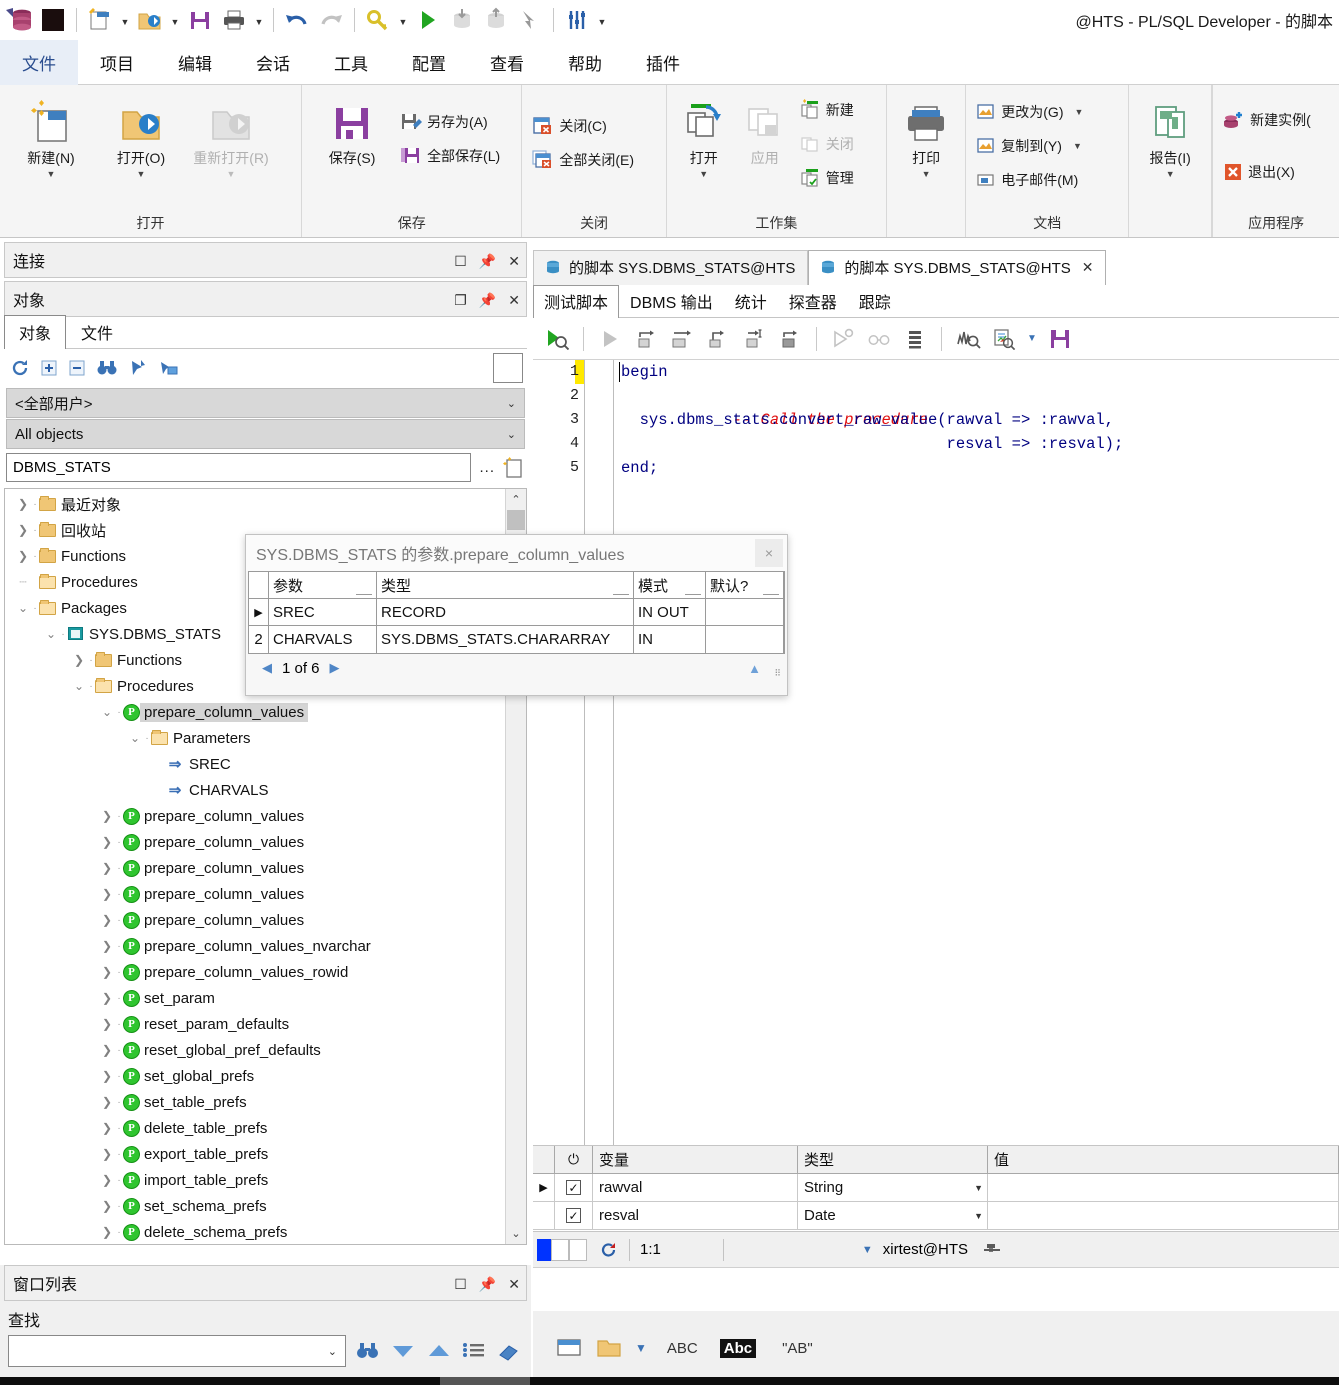  What do you see at coordinates (670, 639) in the screenshot?
I see `param-mode-cell: IN` at bounding box center [670, 639].